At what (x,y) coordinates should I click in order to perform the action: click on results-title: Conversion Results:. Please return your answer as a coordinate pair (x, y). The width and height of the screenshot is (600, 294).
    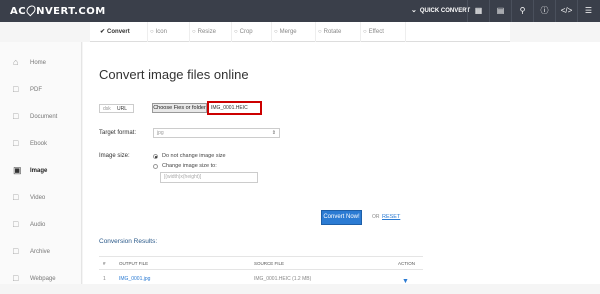
    Looking at the image, I should click on (128, 241).